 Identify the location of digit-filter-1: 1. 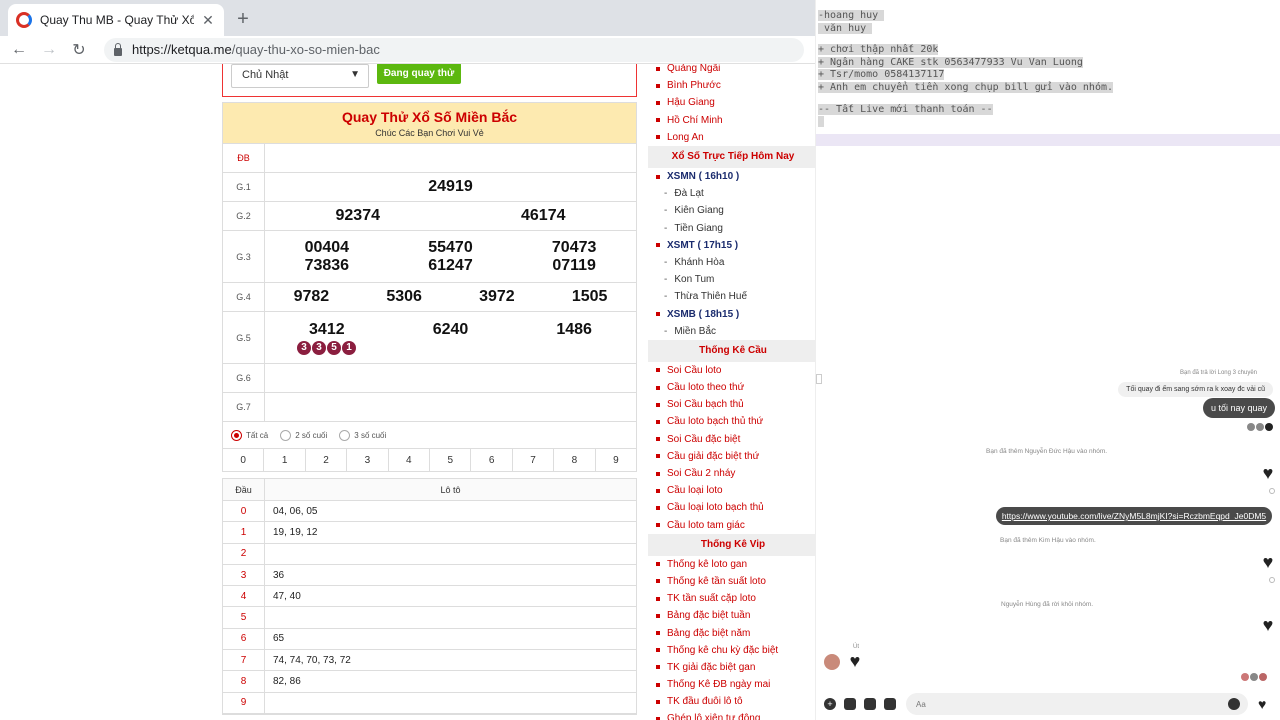
(285, 460).